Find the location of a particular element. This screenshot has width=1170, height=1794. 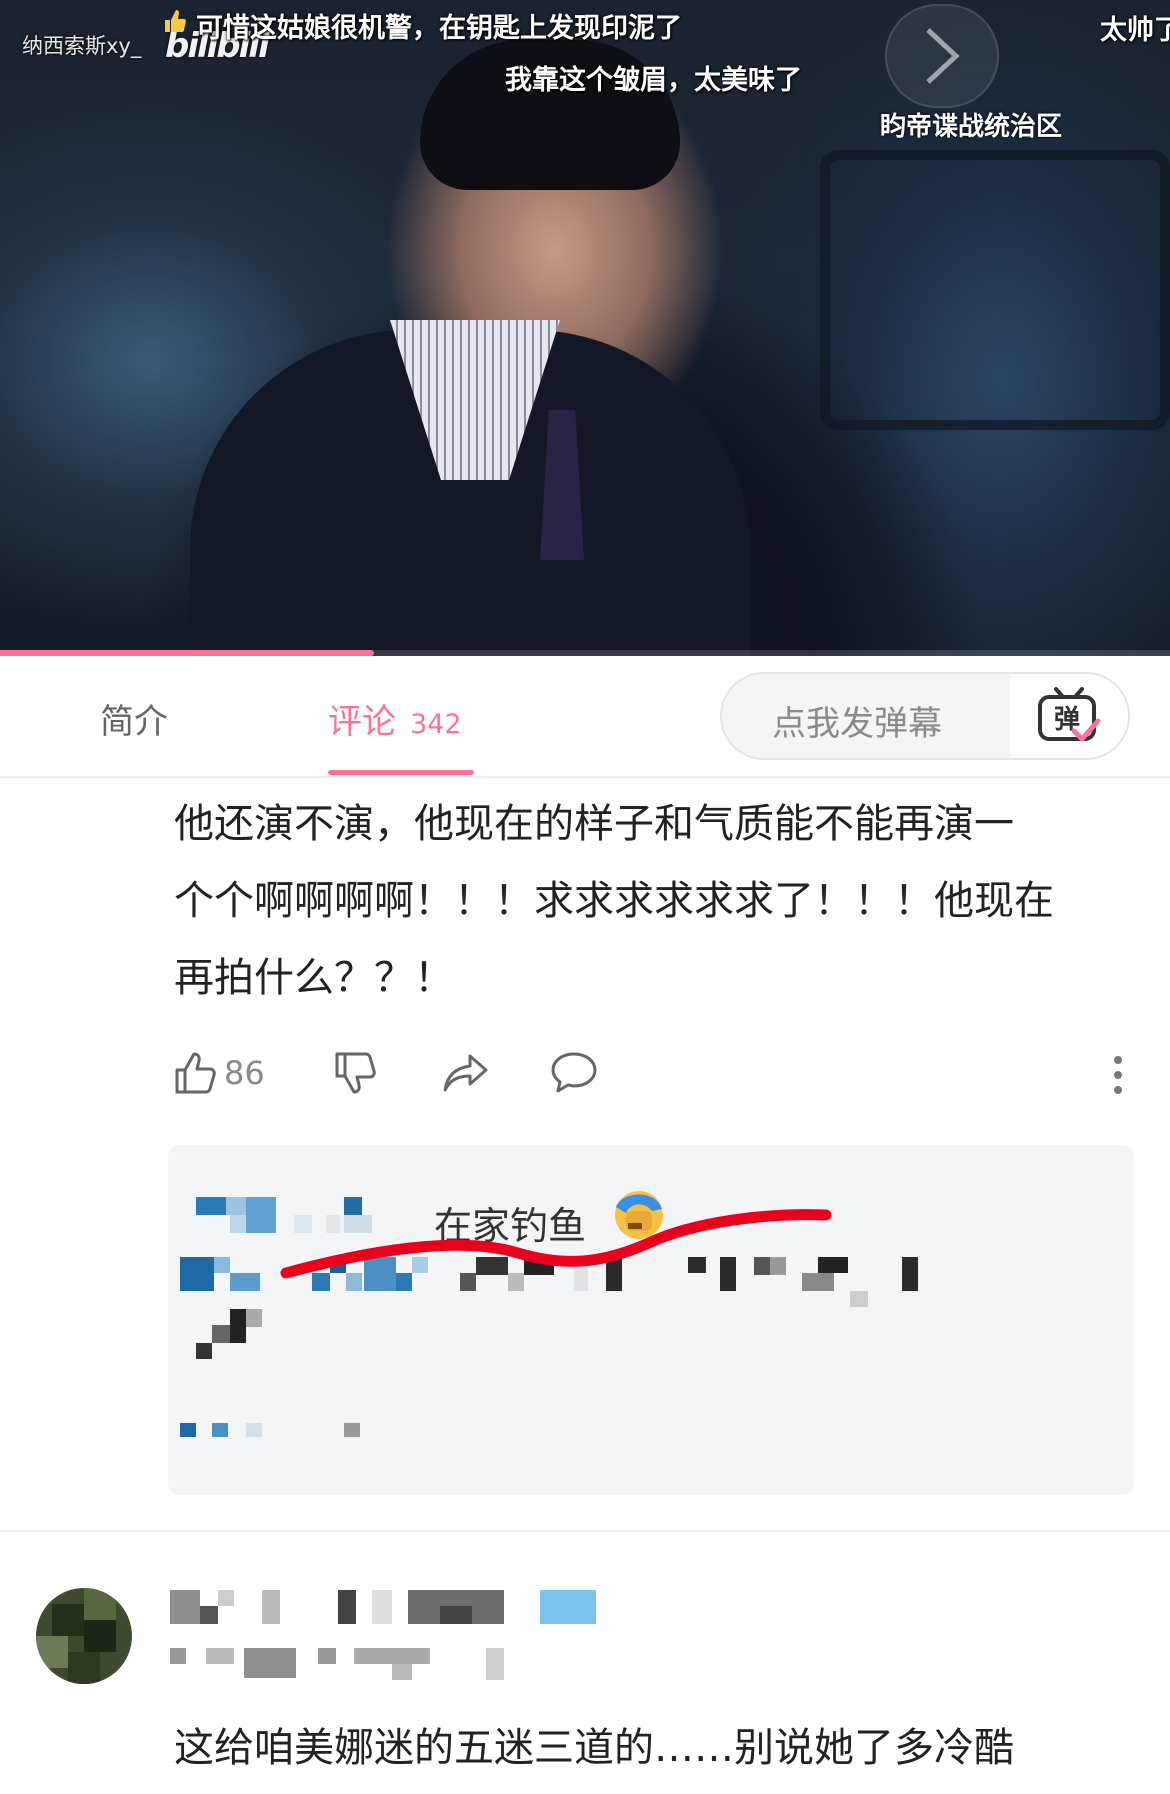

comment-text: 这给咱美娜迷的五迷三道的……别说她了多冷酷 is located at coordinates (594, 1748).